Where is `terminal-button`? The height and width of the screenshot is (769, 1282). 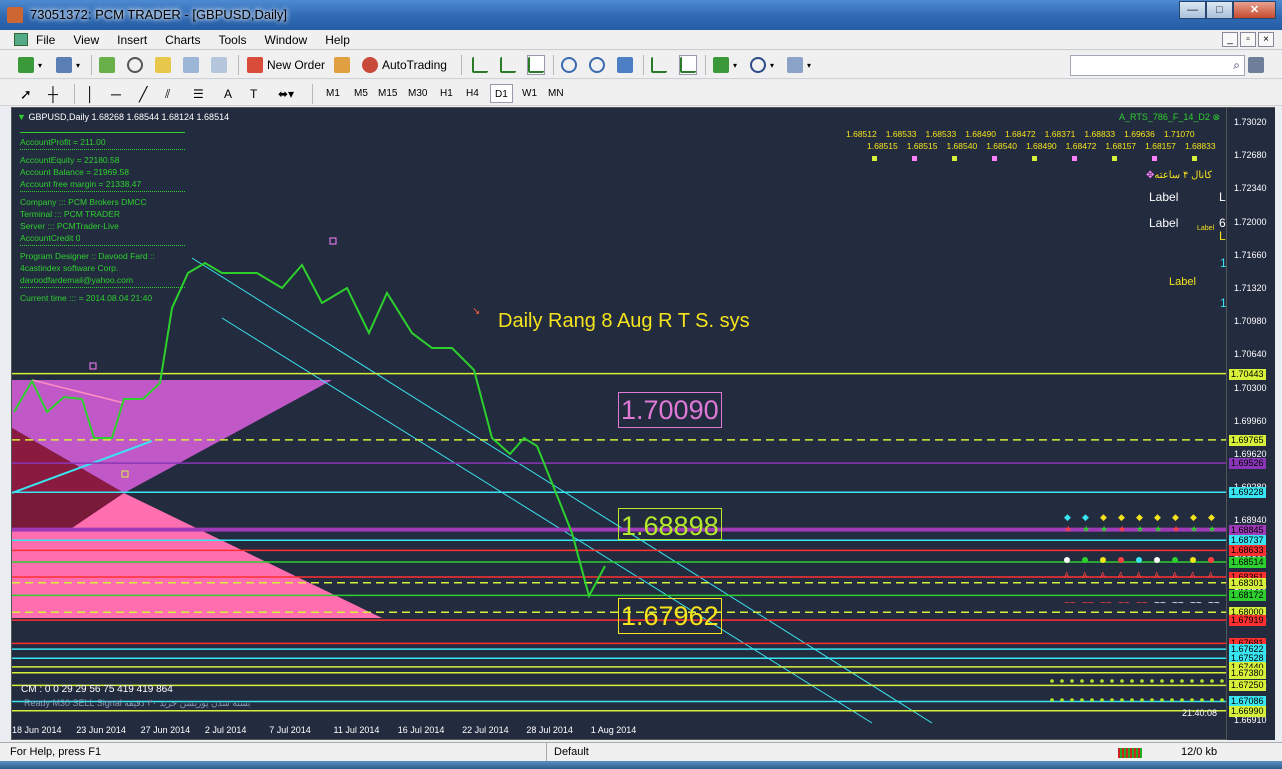 terminal-button is located at coordinates (191, 65).